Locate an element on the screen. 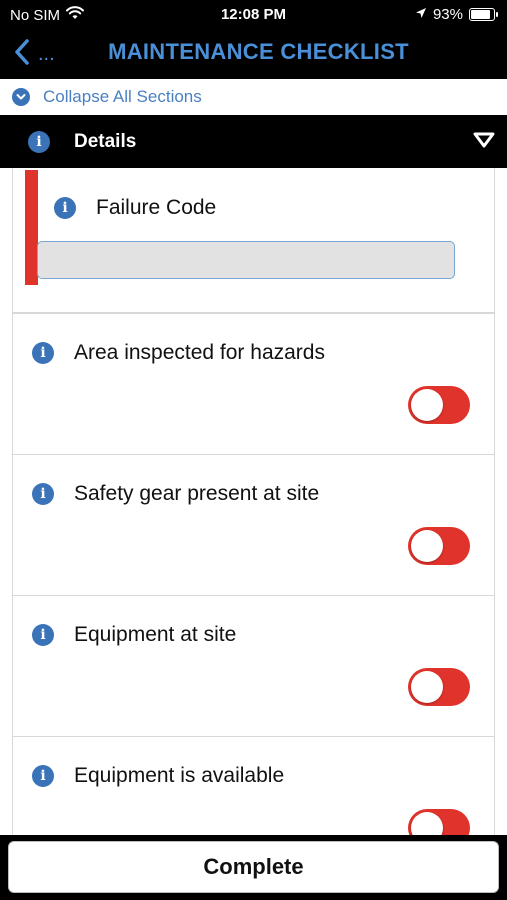  failure-code-header: i Failure Code is located at coordinates (135, 208).